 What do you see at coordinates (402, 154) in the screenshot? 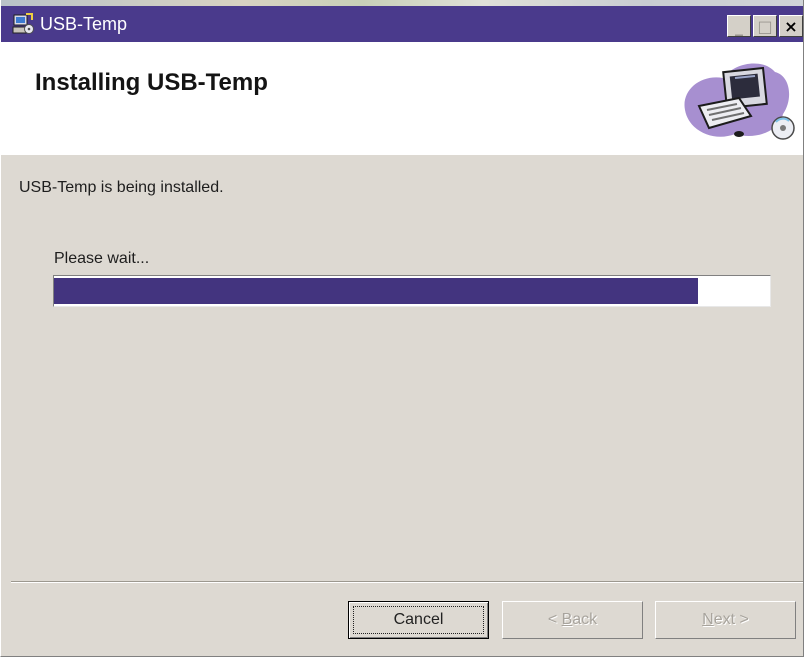
I see `header-divider` at bounding box center [402, 154].